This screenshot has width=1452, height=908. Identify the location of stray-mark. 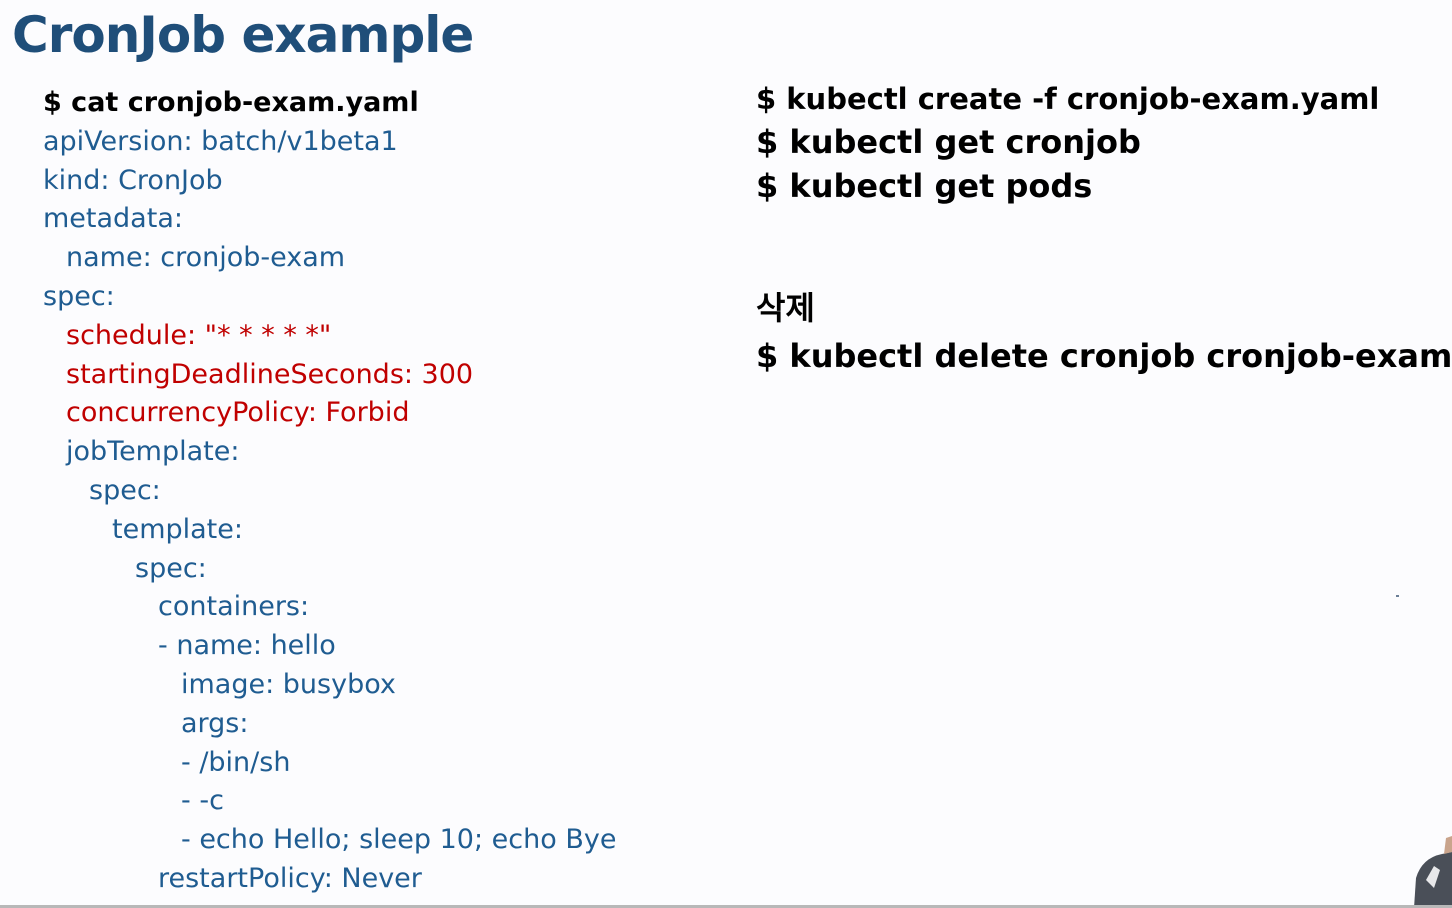
(1397, 596).